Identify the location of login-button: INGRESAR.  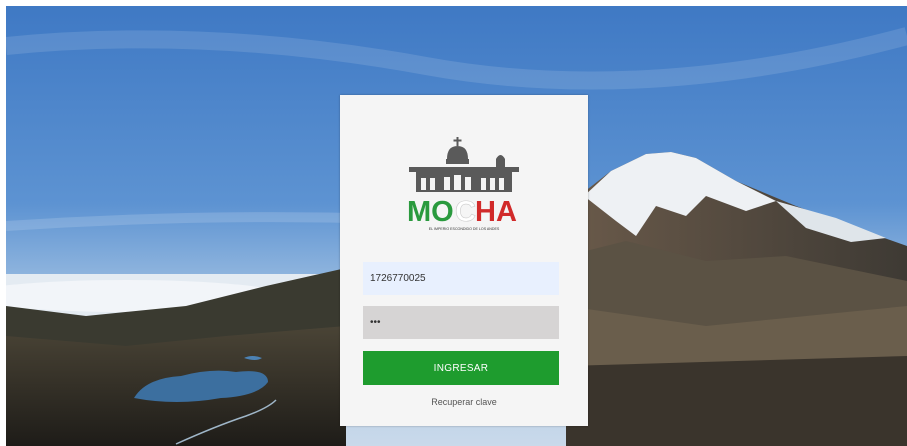
(461, 368).